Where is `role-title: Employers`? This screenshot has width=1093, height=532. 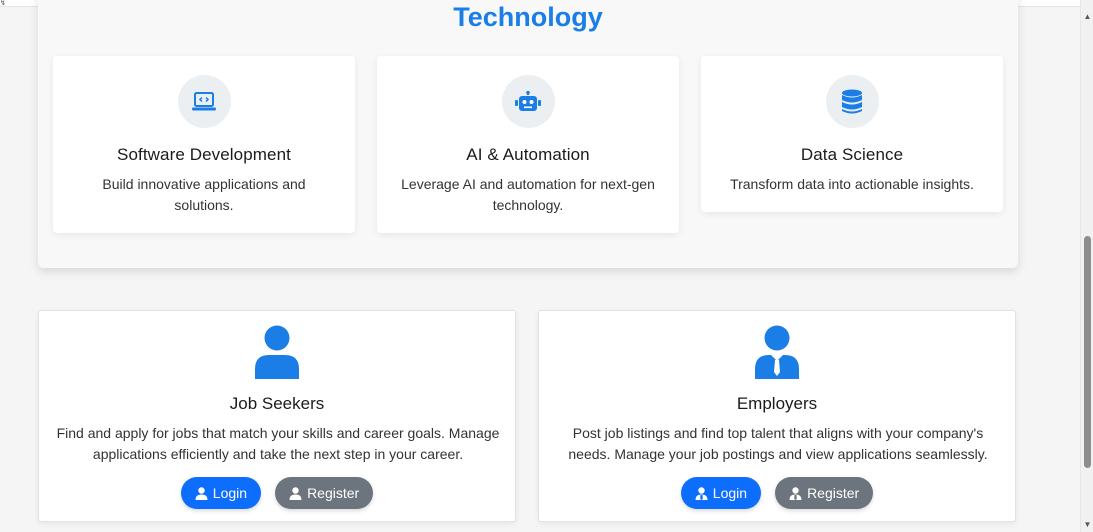
role-title: Employers is located at coordinates (777, 403).